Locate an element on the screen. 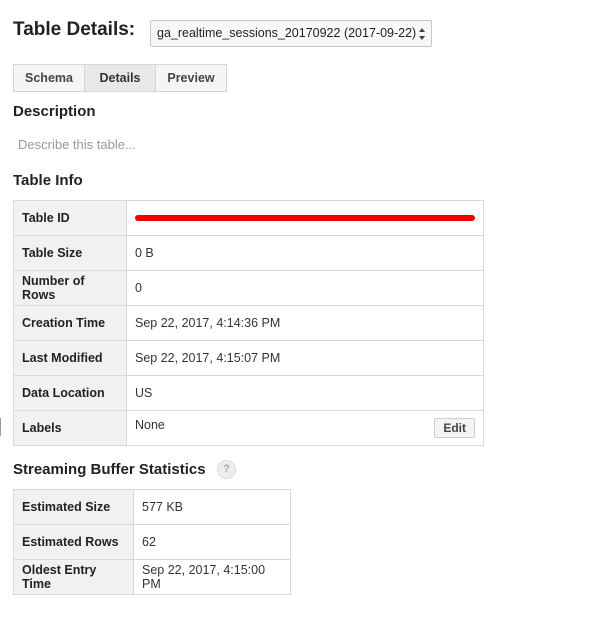 Image resolution: width=602 pixels, height=642 pixels. creation-time-label: Creation Time is located at coordinates (70, 323).